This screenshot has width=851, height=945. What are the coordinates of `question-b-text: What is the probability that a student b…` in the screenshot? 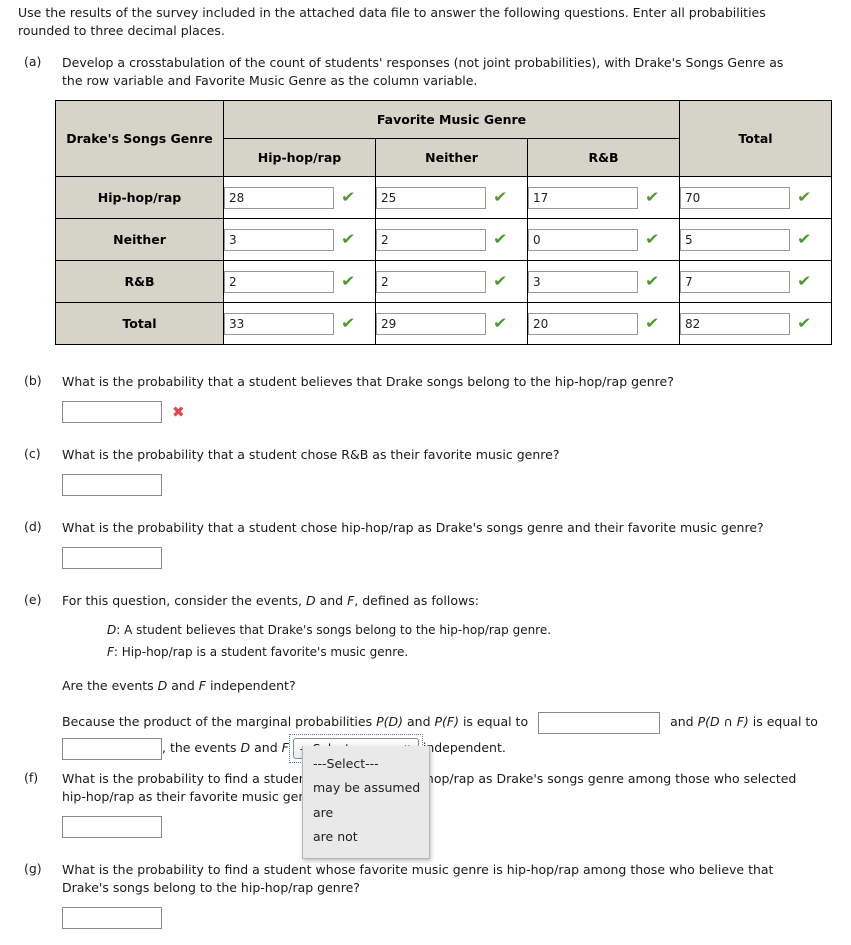 It's located at (449, 398).